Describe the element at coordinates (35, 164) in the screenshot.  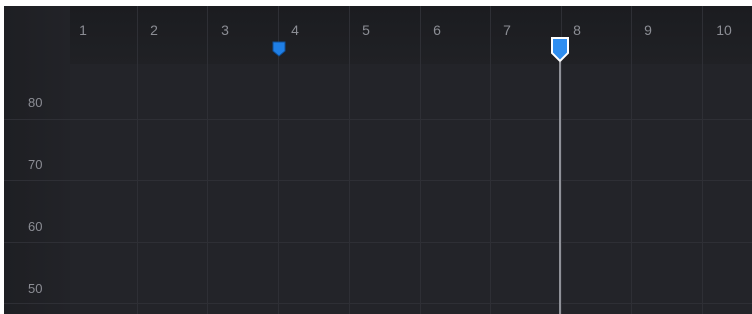
I see `value-tick-label: 70` at that location.